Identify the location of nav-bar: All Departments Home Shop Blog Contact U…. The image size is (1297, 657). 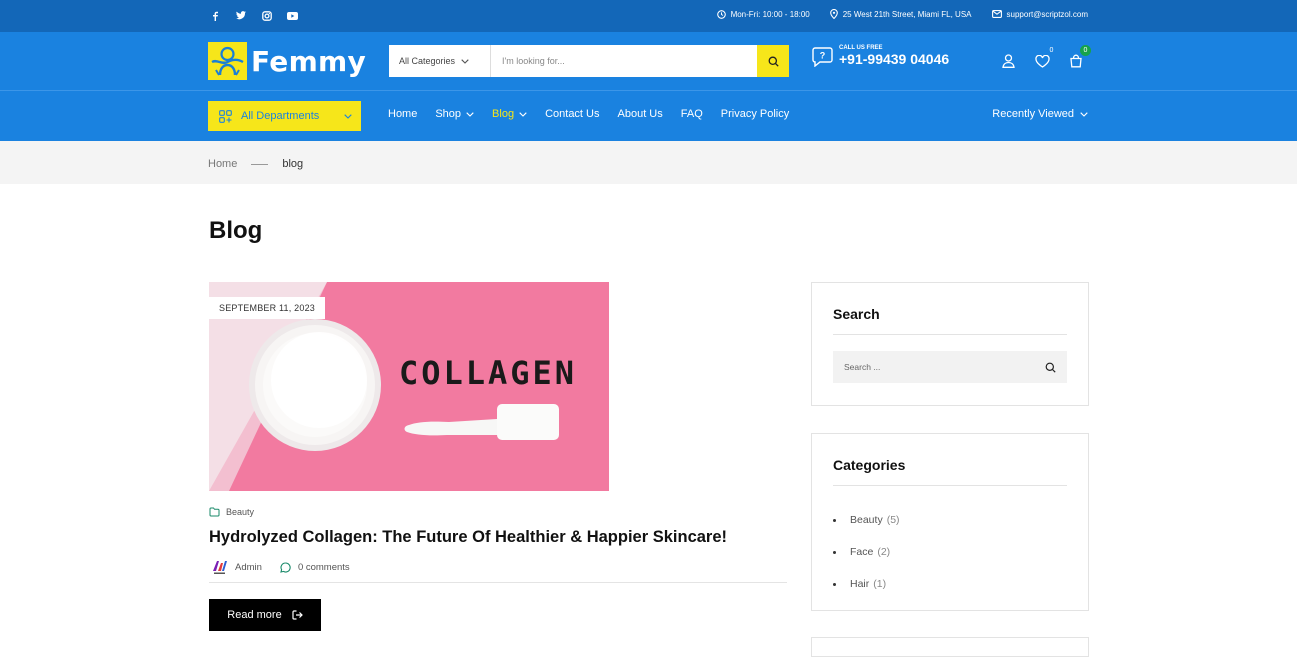
(648, 115).